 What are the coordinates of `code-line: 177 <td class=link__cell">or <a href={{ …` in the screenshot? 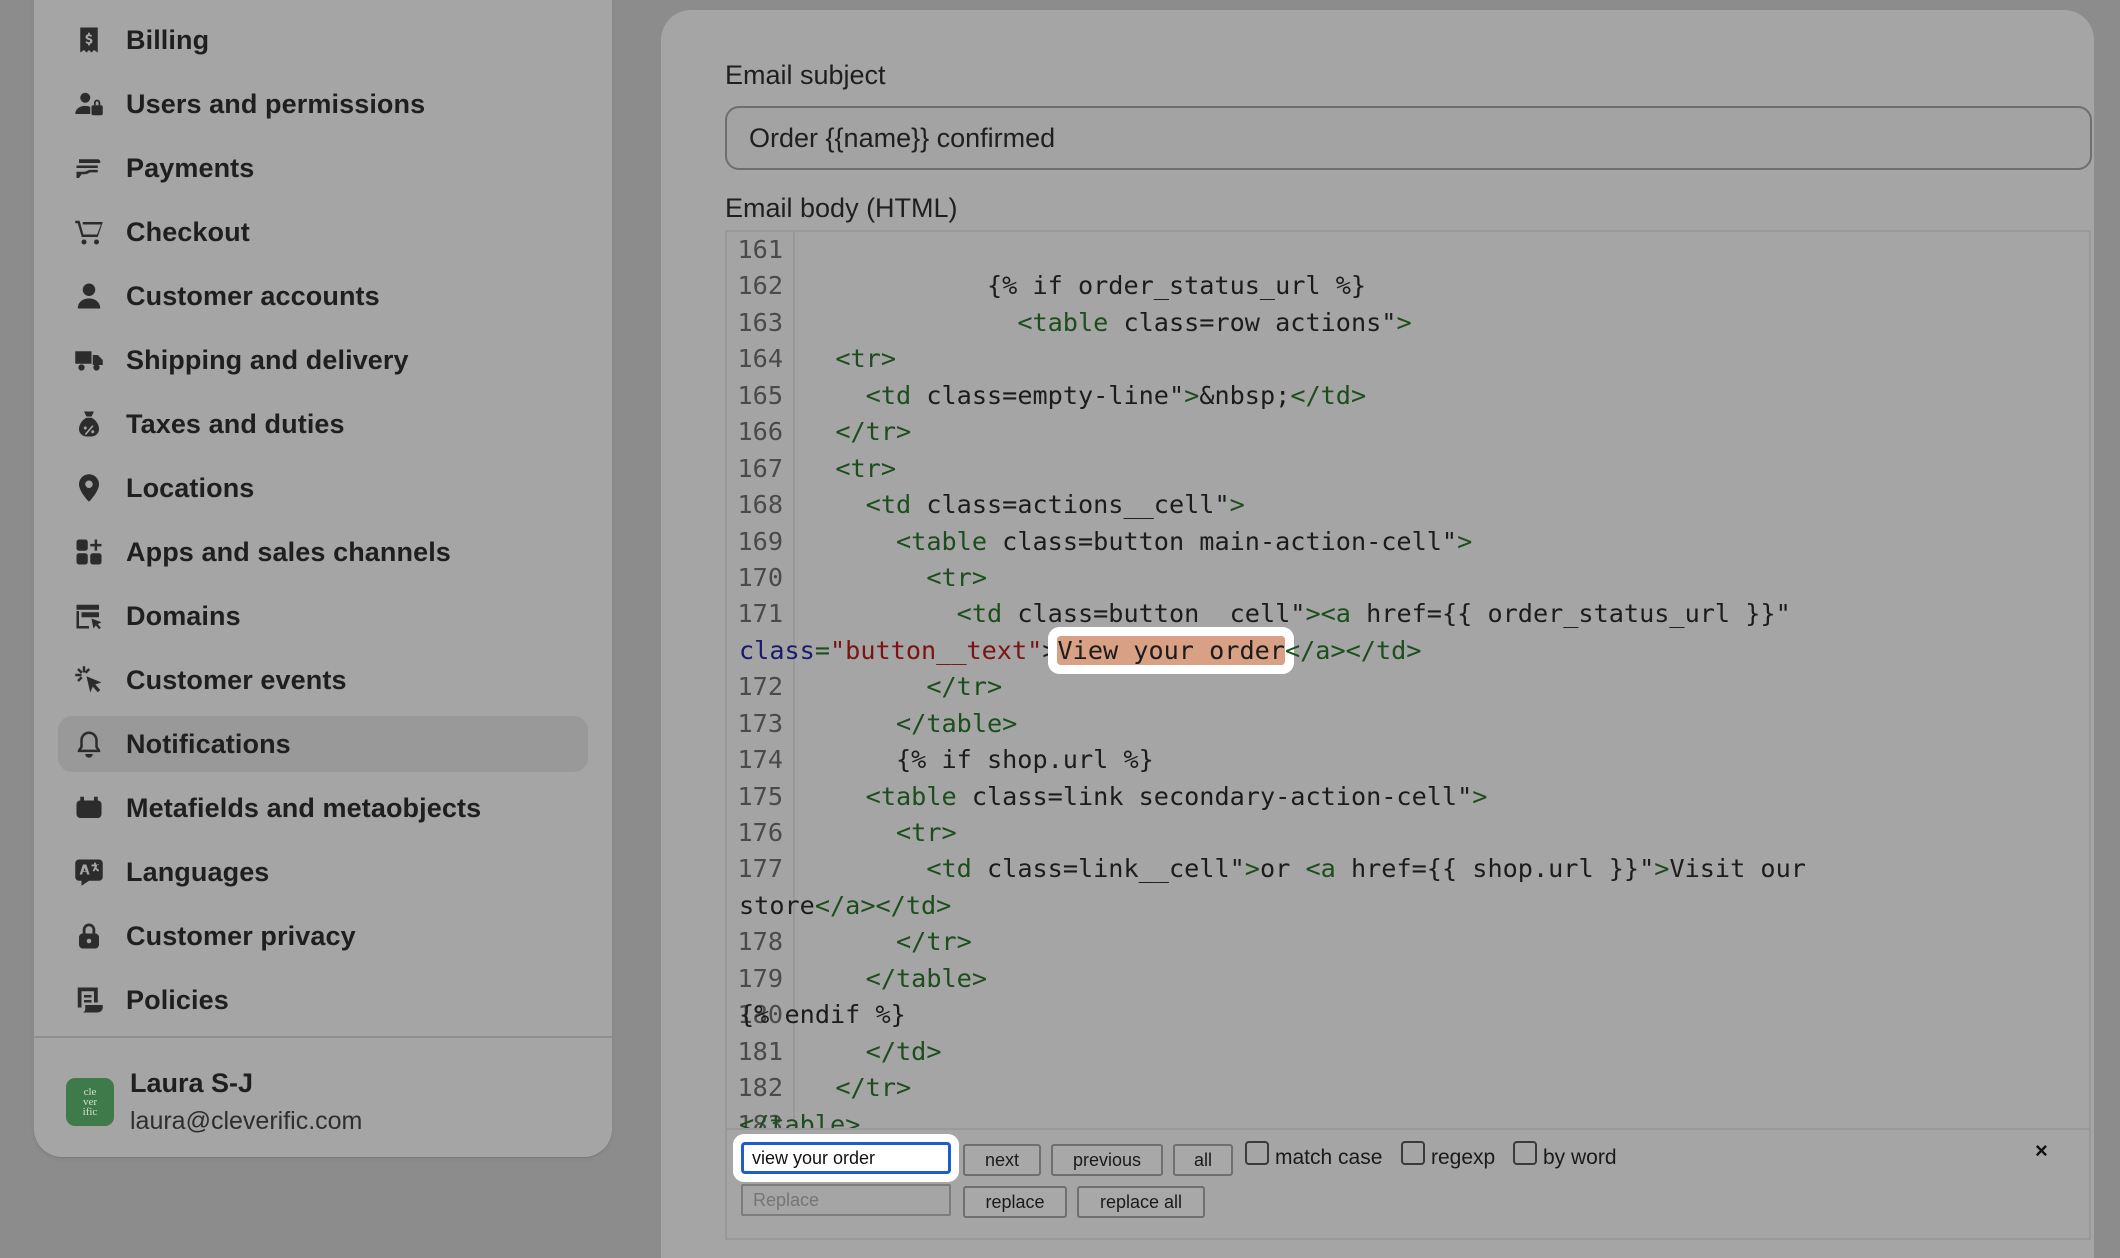 It's located at (1408, 869).